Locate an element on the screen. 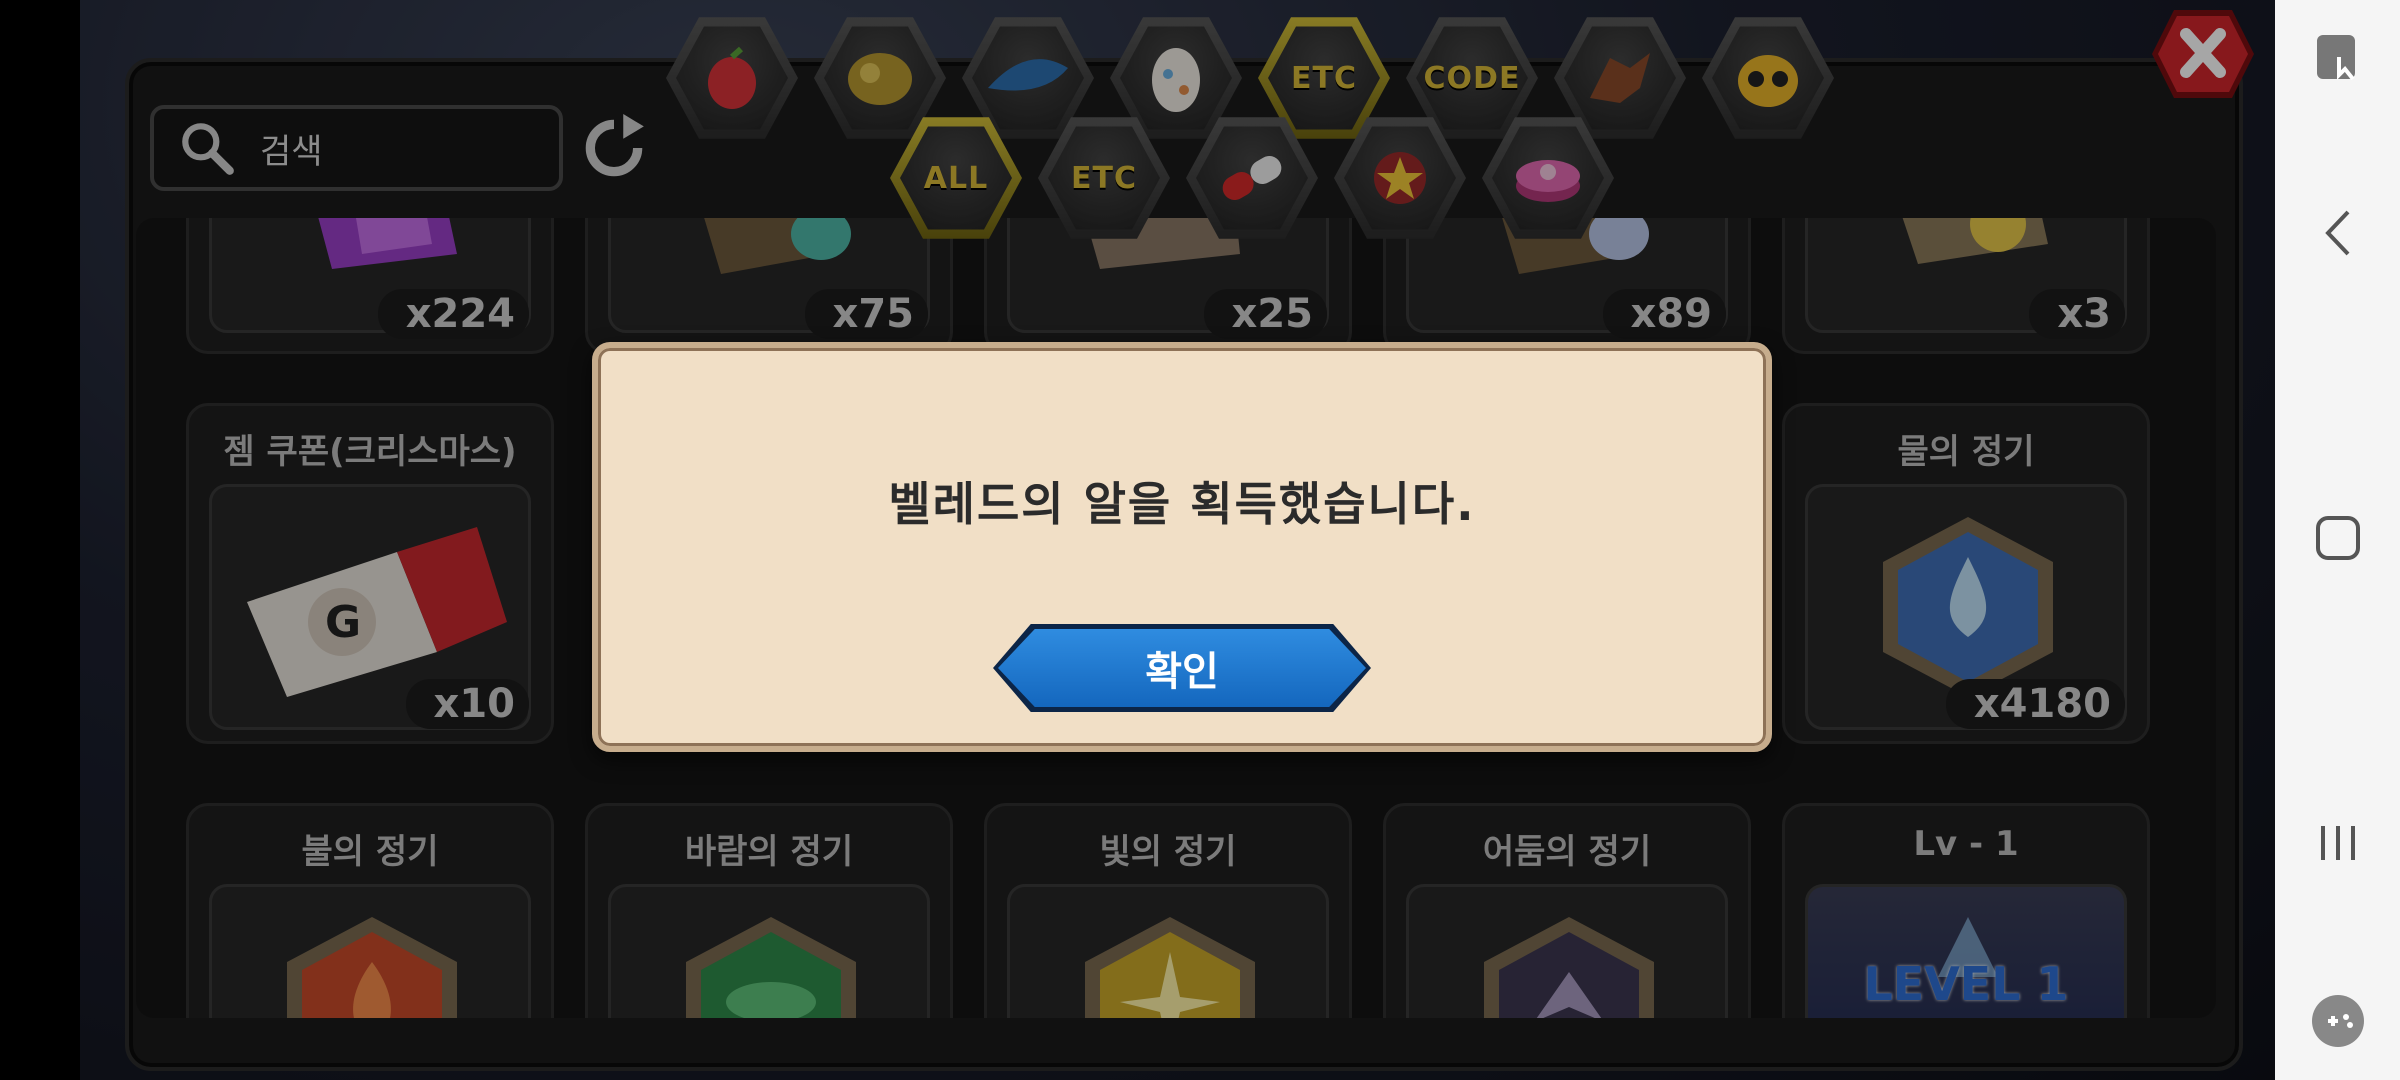 Image resolution: width=2400 pixels, height=1080 pixels. gift-box-icon is located at coordinates (1548, 181).